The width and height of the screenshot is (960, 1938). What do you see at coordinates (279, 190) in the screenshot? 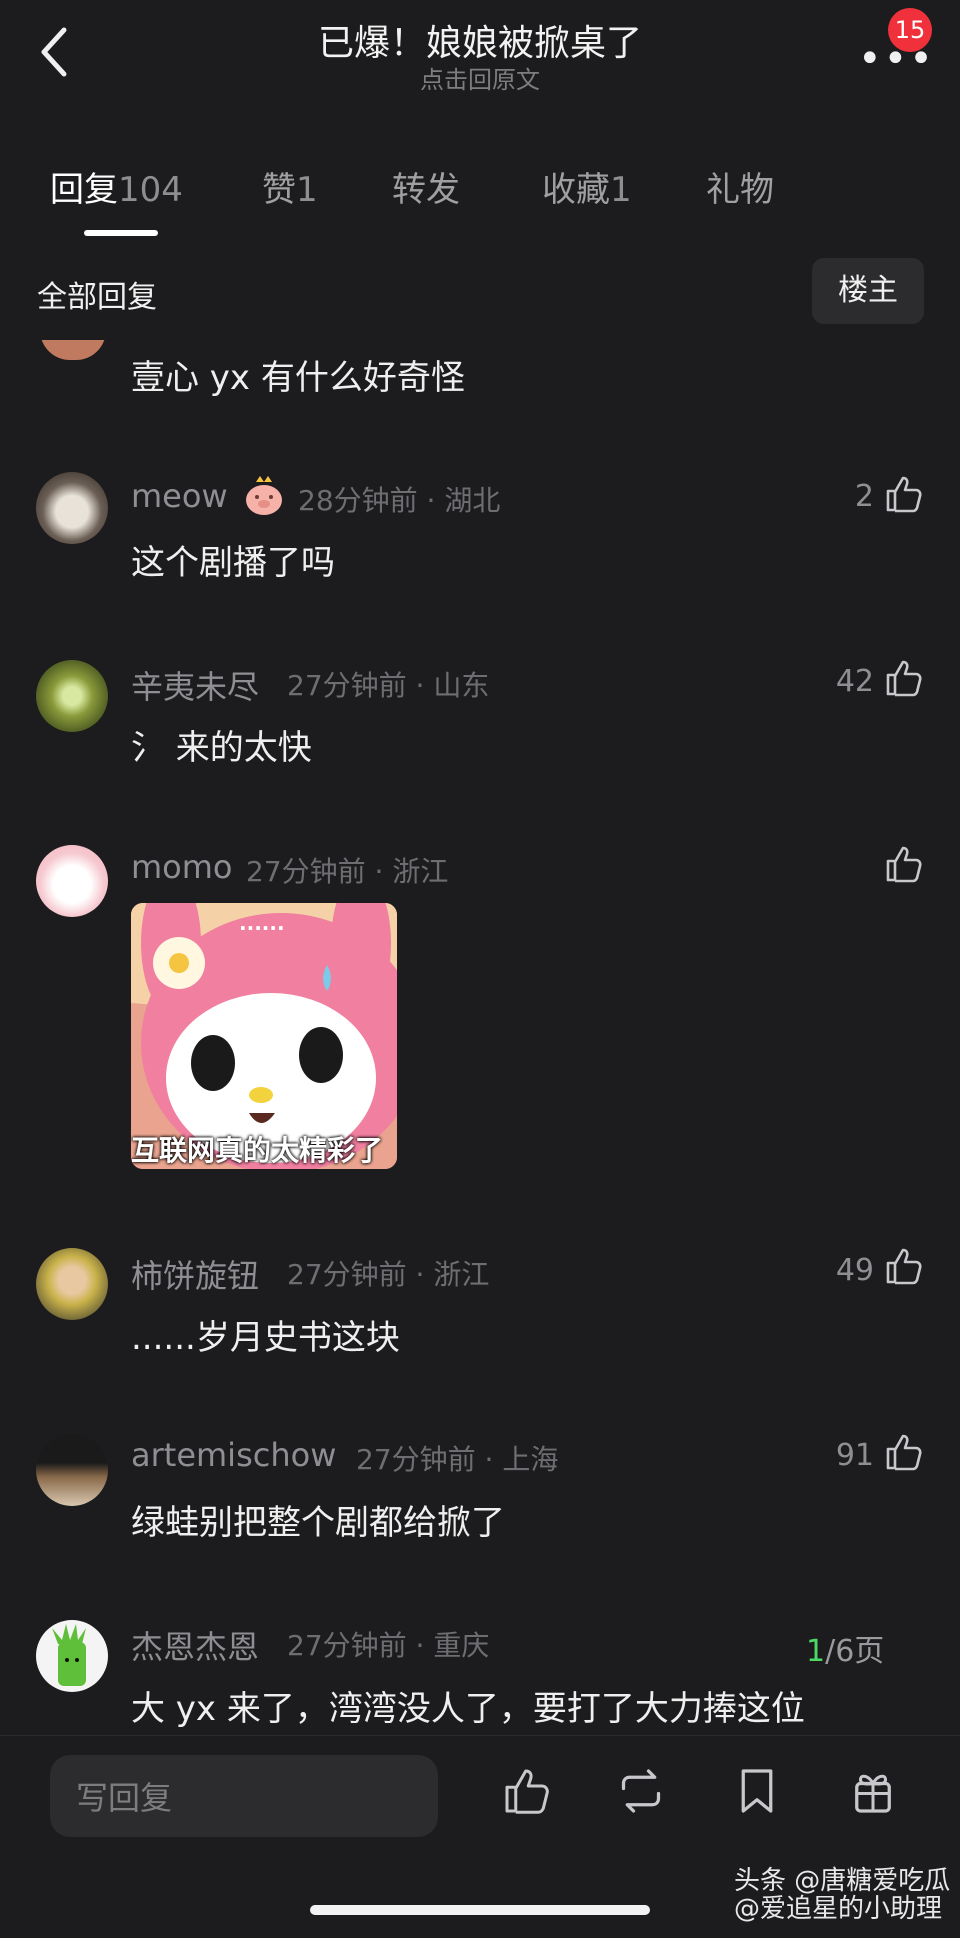
I see `tab-label: 赞` at bounding box center [279, 190].